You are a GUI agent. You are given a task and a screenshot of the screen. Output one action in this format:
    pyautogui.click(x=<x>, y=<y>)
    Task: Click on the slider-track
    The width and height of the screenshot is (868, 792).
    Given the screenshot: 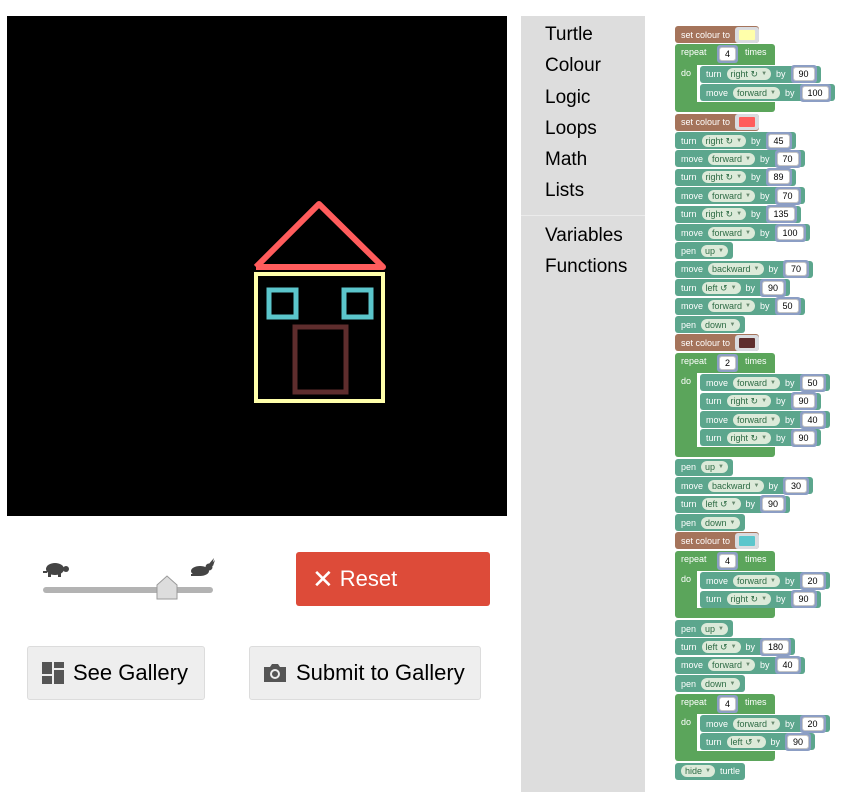 What is the action you would take?
    pyautogui.click(x=128, y=590)
    